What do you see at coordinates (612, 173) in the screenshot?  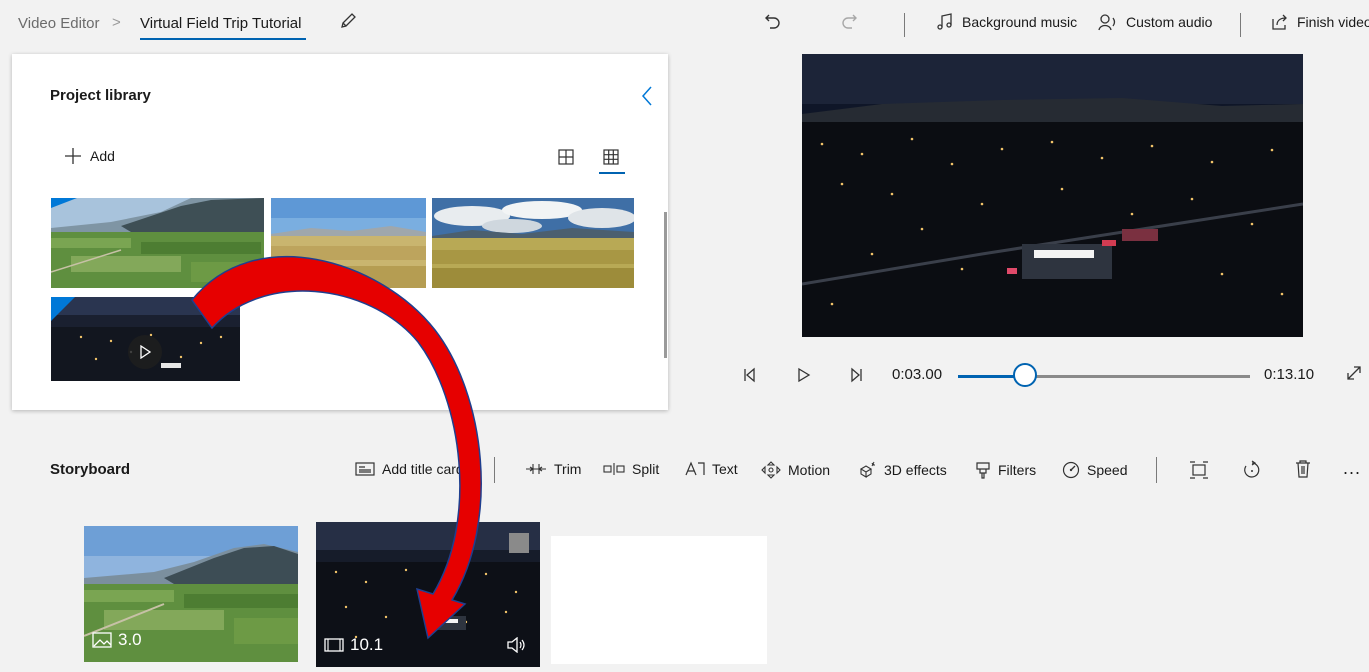 I see `view-selected-indicator` at bounding box center [612, 173].